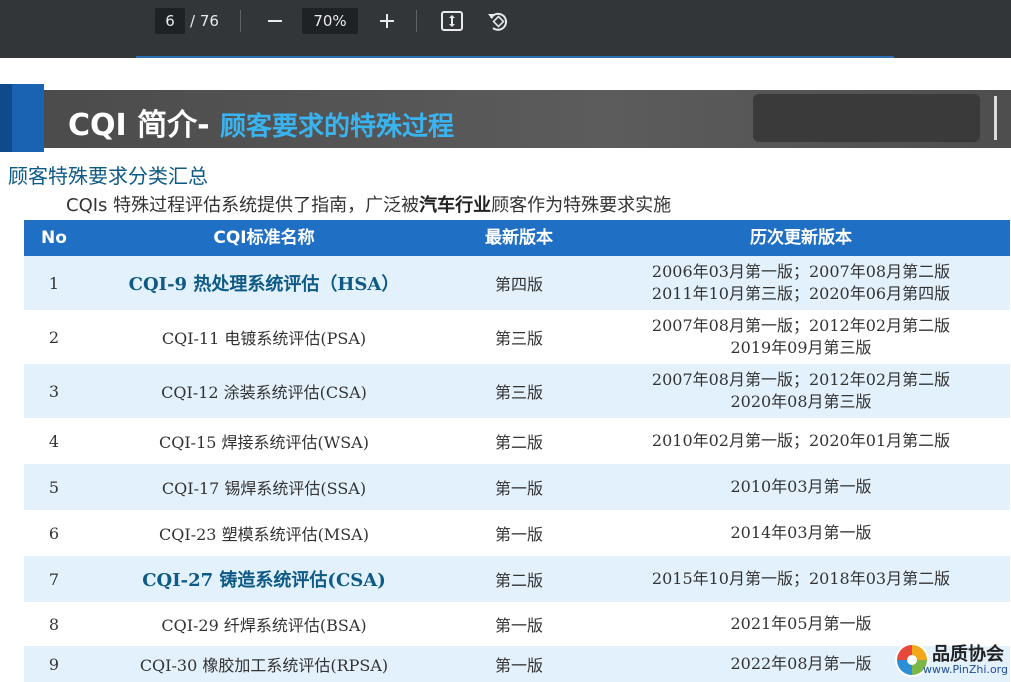 Image resolution: width=1011 pixels, height=682 pixels. I want to click on row-name: CQI-15 焊接系统评估(WSA), so click(264, 442).